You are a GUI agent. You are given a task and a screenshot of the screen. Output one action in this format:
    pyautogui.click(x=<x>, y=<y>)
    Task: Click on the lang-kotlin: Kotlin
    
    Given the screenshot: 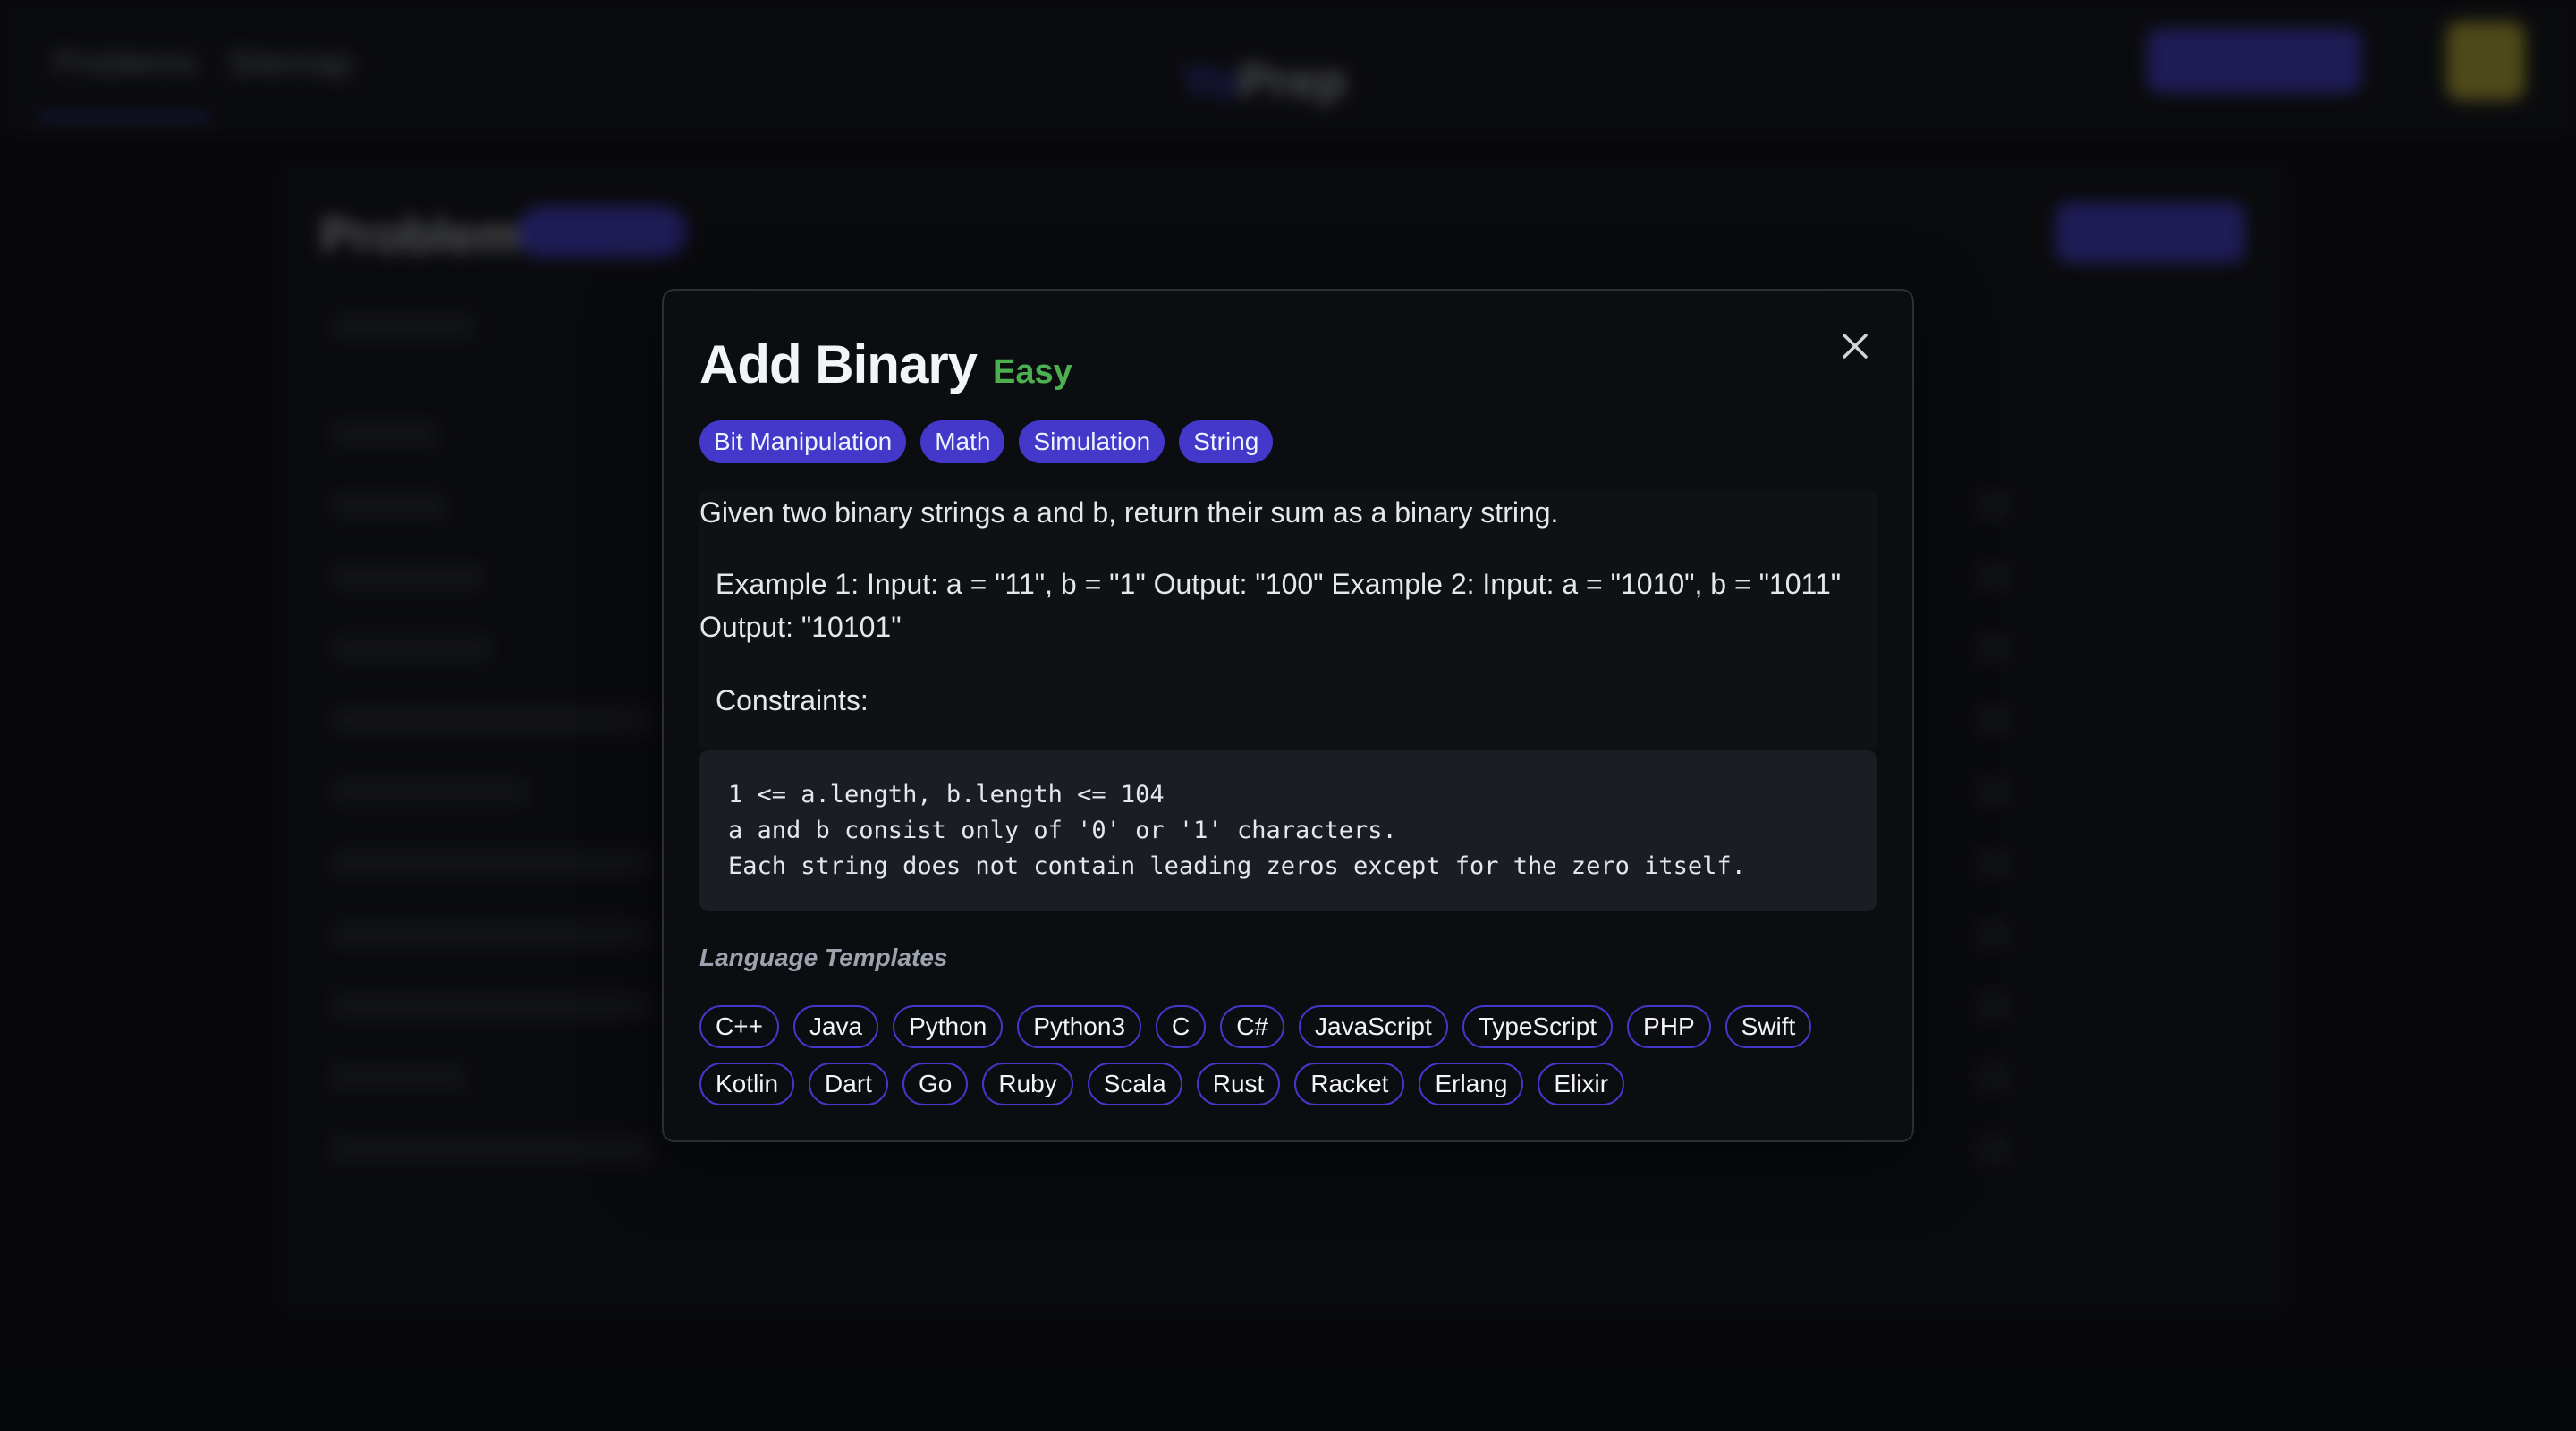 What is the action you would take?
    pyautogui.click(x=747, y=1084)
    